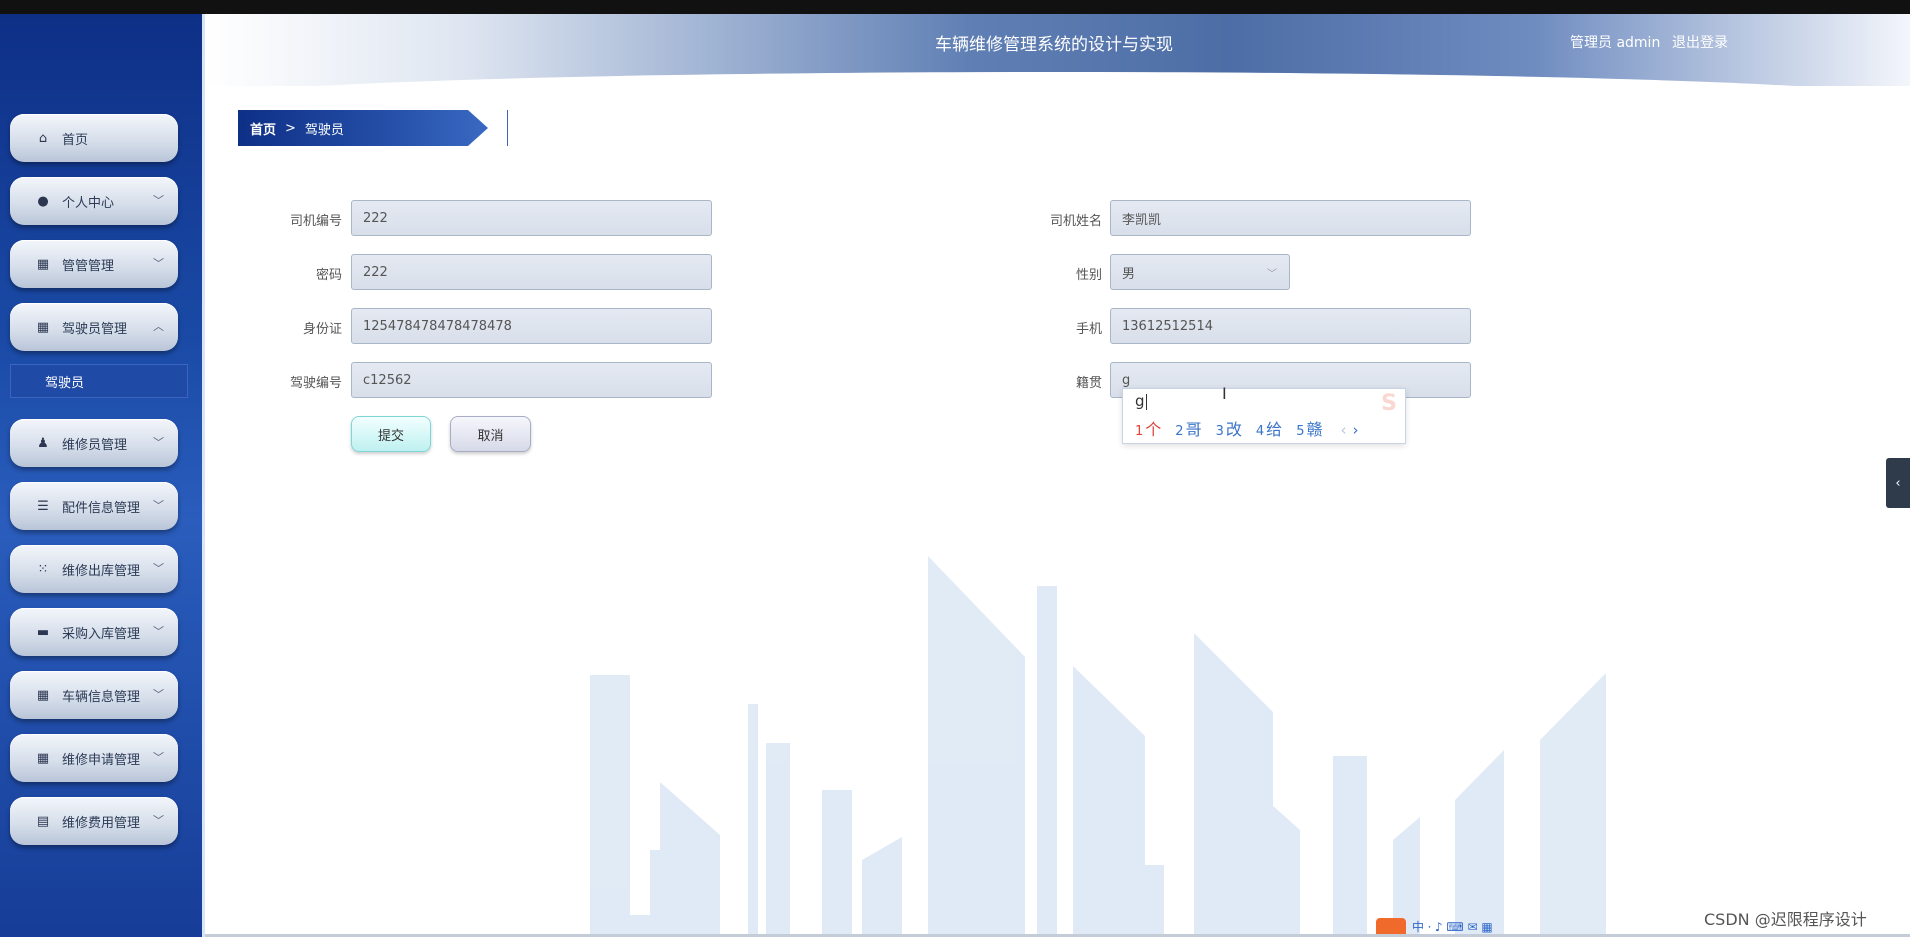 The width and height of the screenshot is (1910, 937). I want to click on sidebar-item-personal-center: ● 个人中心 ﹀, so click(94, 201).